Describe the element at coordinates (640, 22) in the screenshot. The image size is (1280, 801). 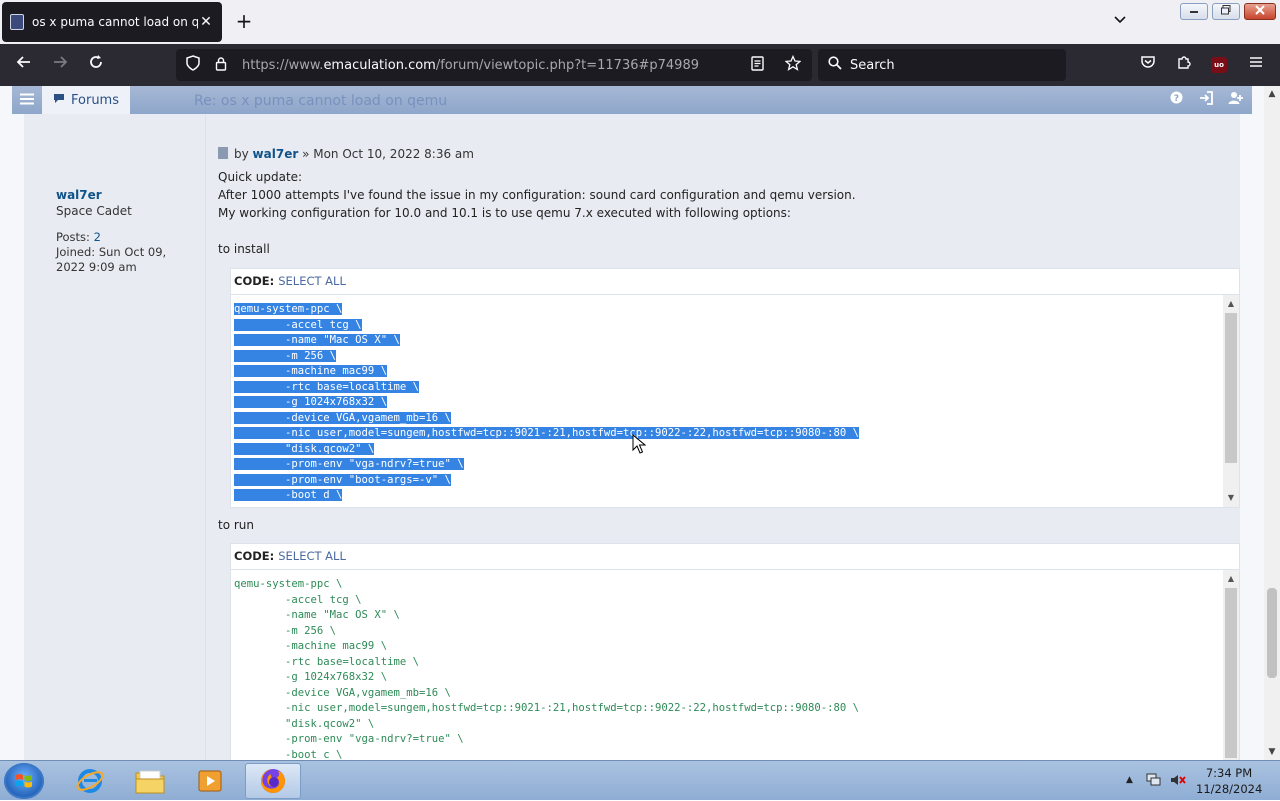
I see `tab-strip: os x puma cannot load on qemu ✕ +` at that location.